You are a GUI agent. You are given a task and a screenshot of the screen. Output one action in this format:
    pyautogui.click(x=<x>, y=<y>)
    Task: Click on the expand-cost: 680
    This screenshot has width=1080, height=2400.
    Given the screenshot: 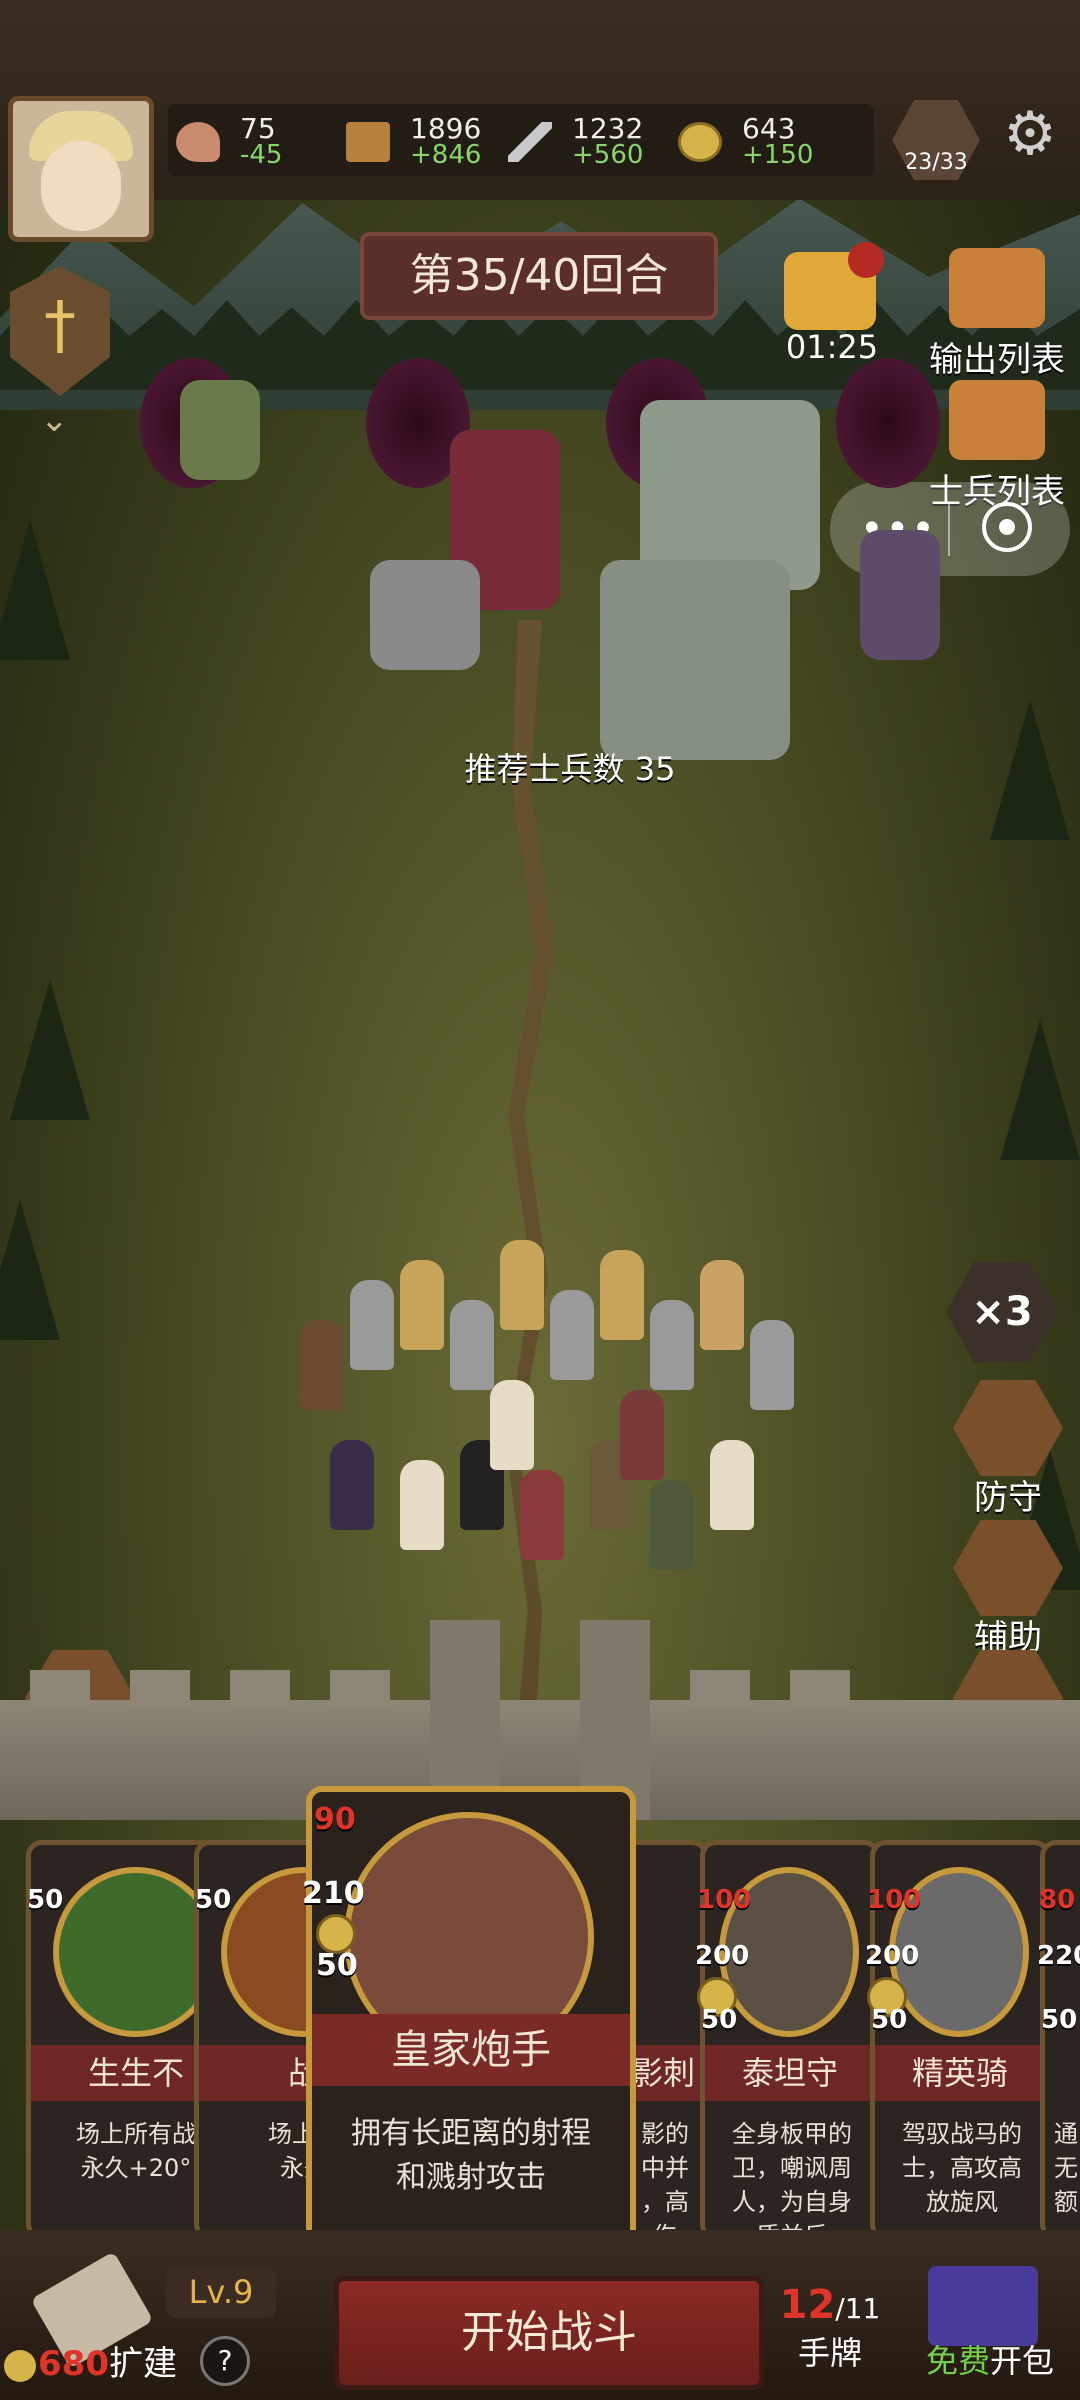 What is the action you would take?
    pyautogui.click(x=73, y=2364)
    